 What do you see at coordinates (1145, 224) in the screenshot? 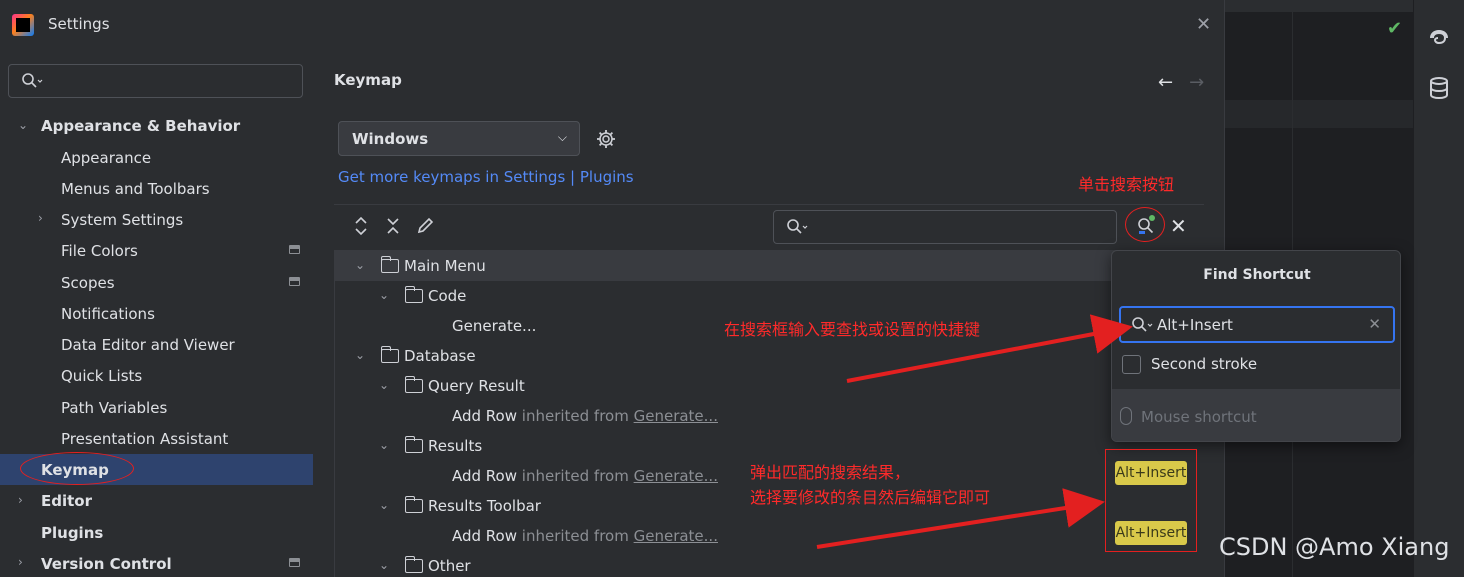
I see `annotation-ellipse-search-button` at bounding box center [1145, 224].